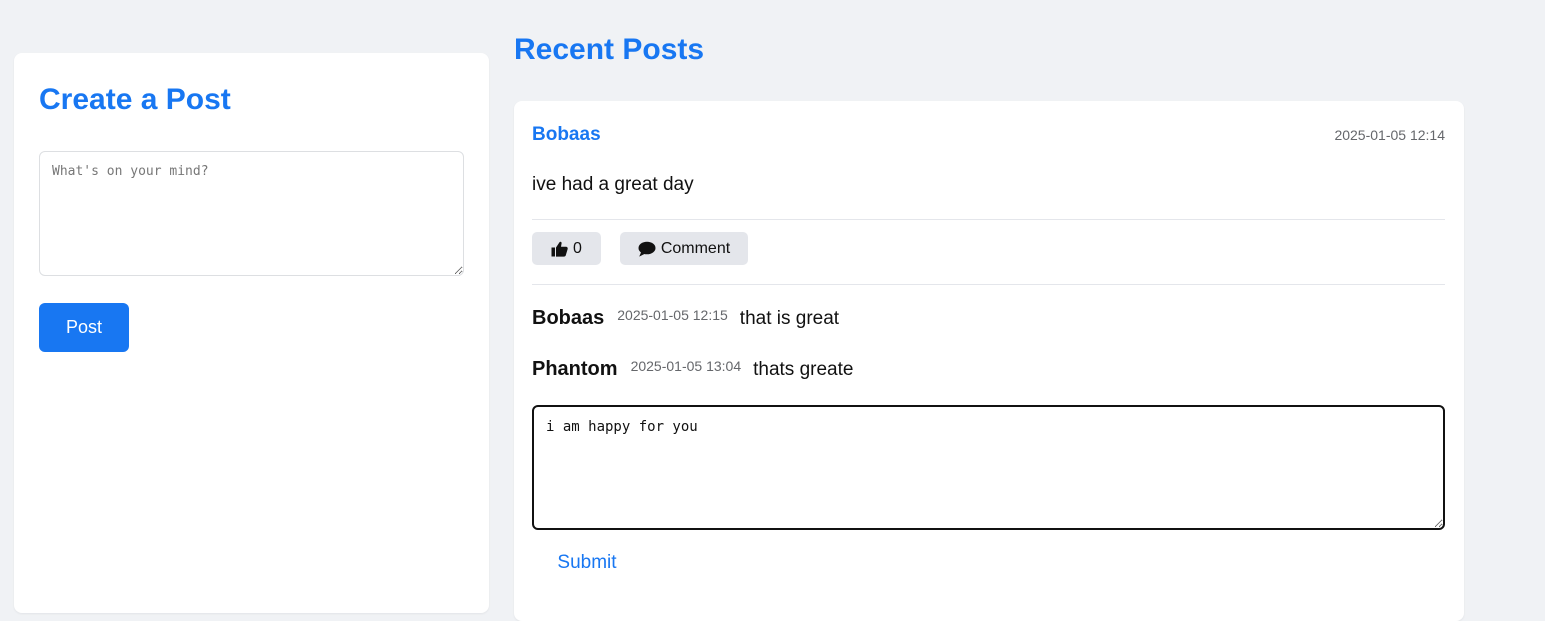 The height and width of the screenshot is (621, 1545). I want to click on post-timestamp: 2025-01-05 12:14, so click(1389, 135).